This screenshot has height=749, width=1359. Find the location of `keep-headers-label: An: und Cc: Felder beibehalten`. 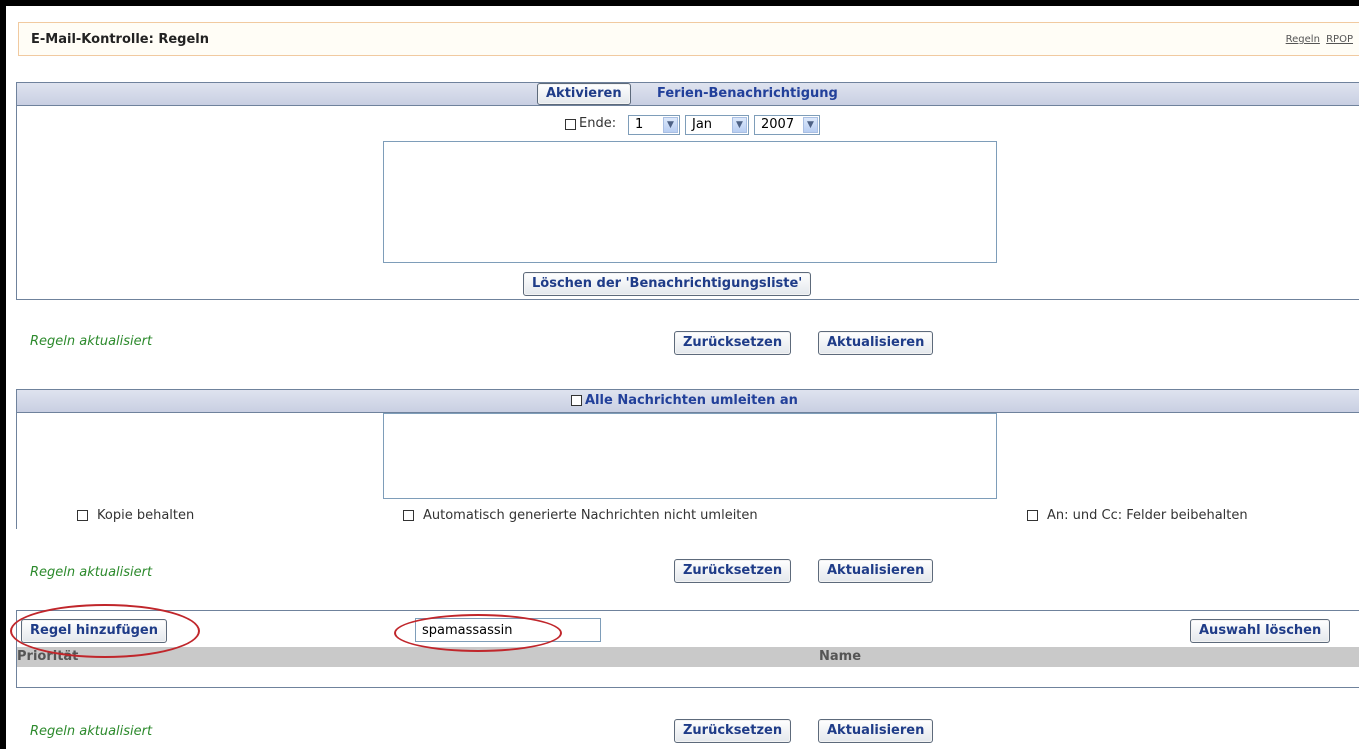

keep-headers-label: An: und Cc: Felder beibehalten is located at coordinates (1147, 515).